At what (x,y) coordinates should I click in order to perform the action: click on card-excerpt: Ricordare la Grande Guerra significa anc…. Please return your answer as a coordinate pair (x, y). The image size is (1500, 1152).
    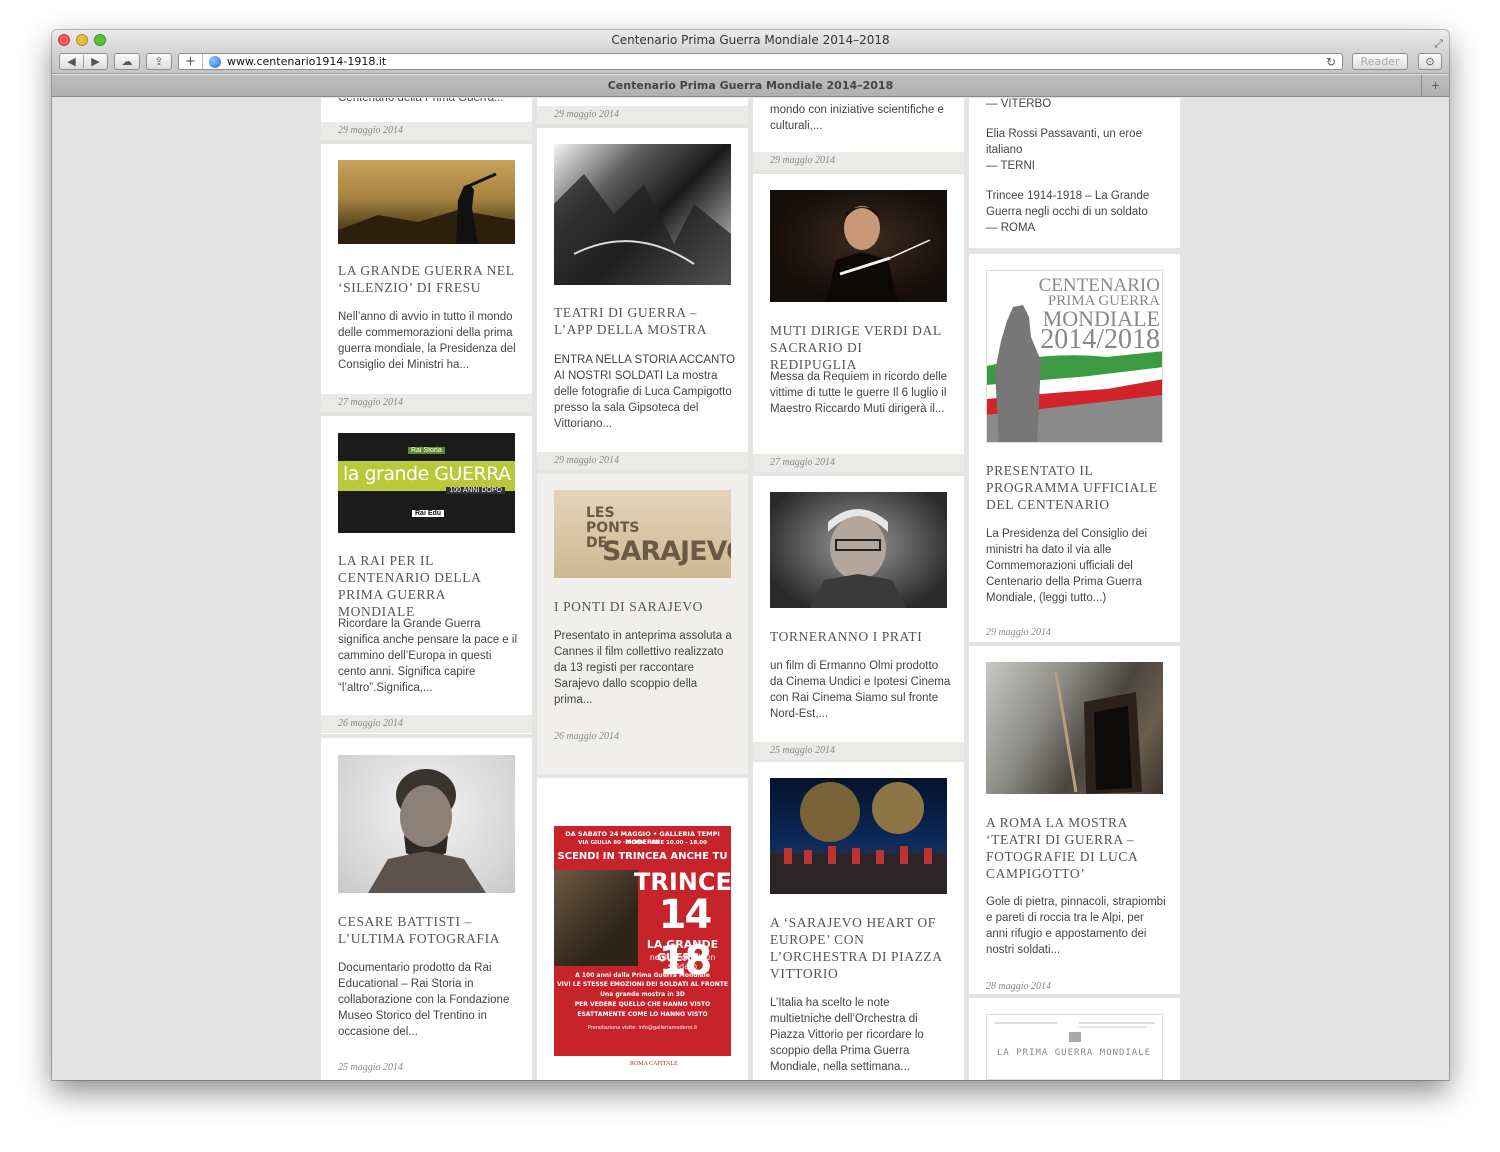
    Looking at the image, I should click on (428, 656).